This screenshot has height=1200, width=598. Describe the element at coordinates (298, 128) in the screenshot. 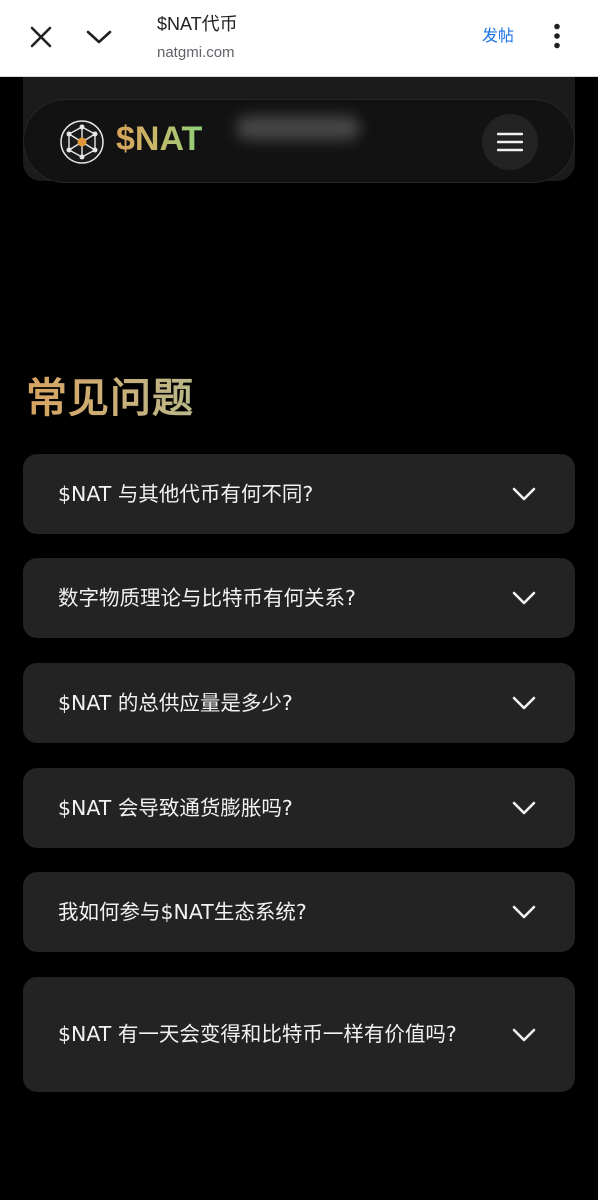

I see `blurred-region` at that location.